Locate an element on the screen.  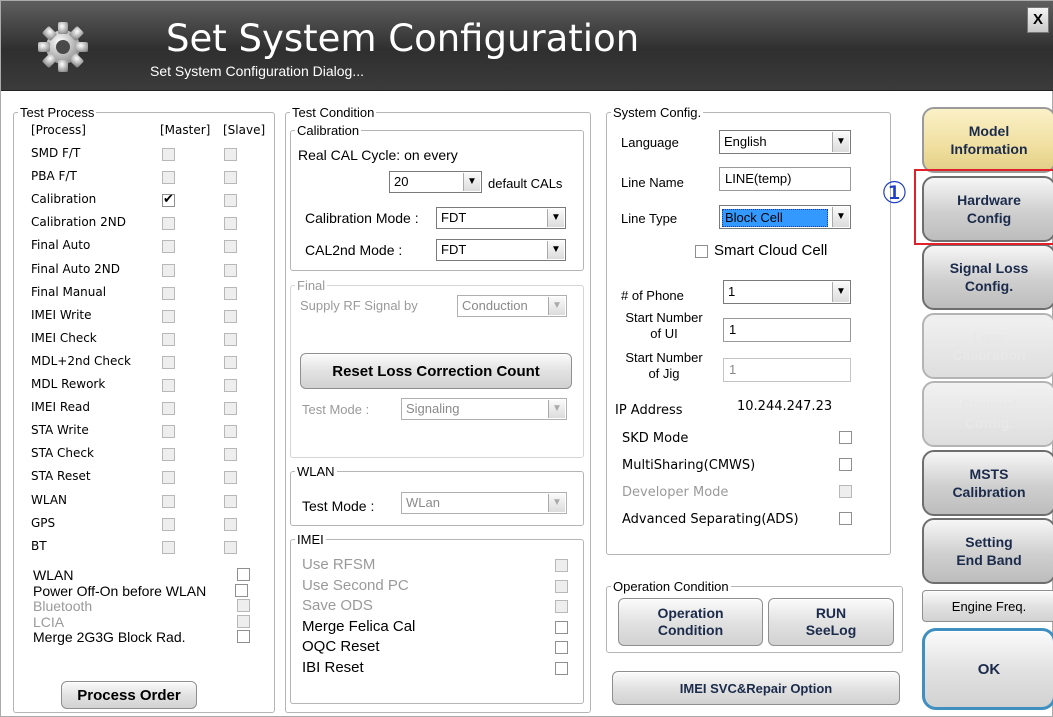
cal2nd-mode-select: FDT ▼ is located at coordinates (501, 250).